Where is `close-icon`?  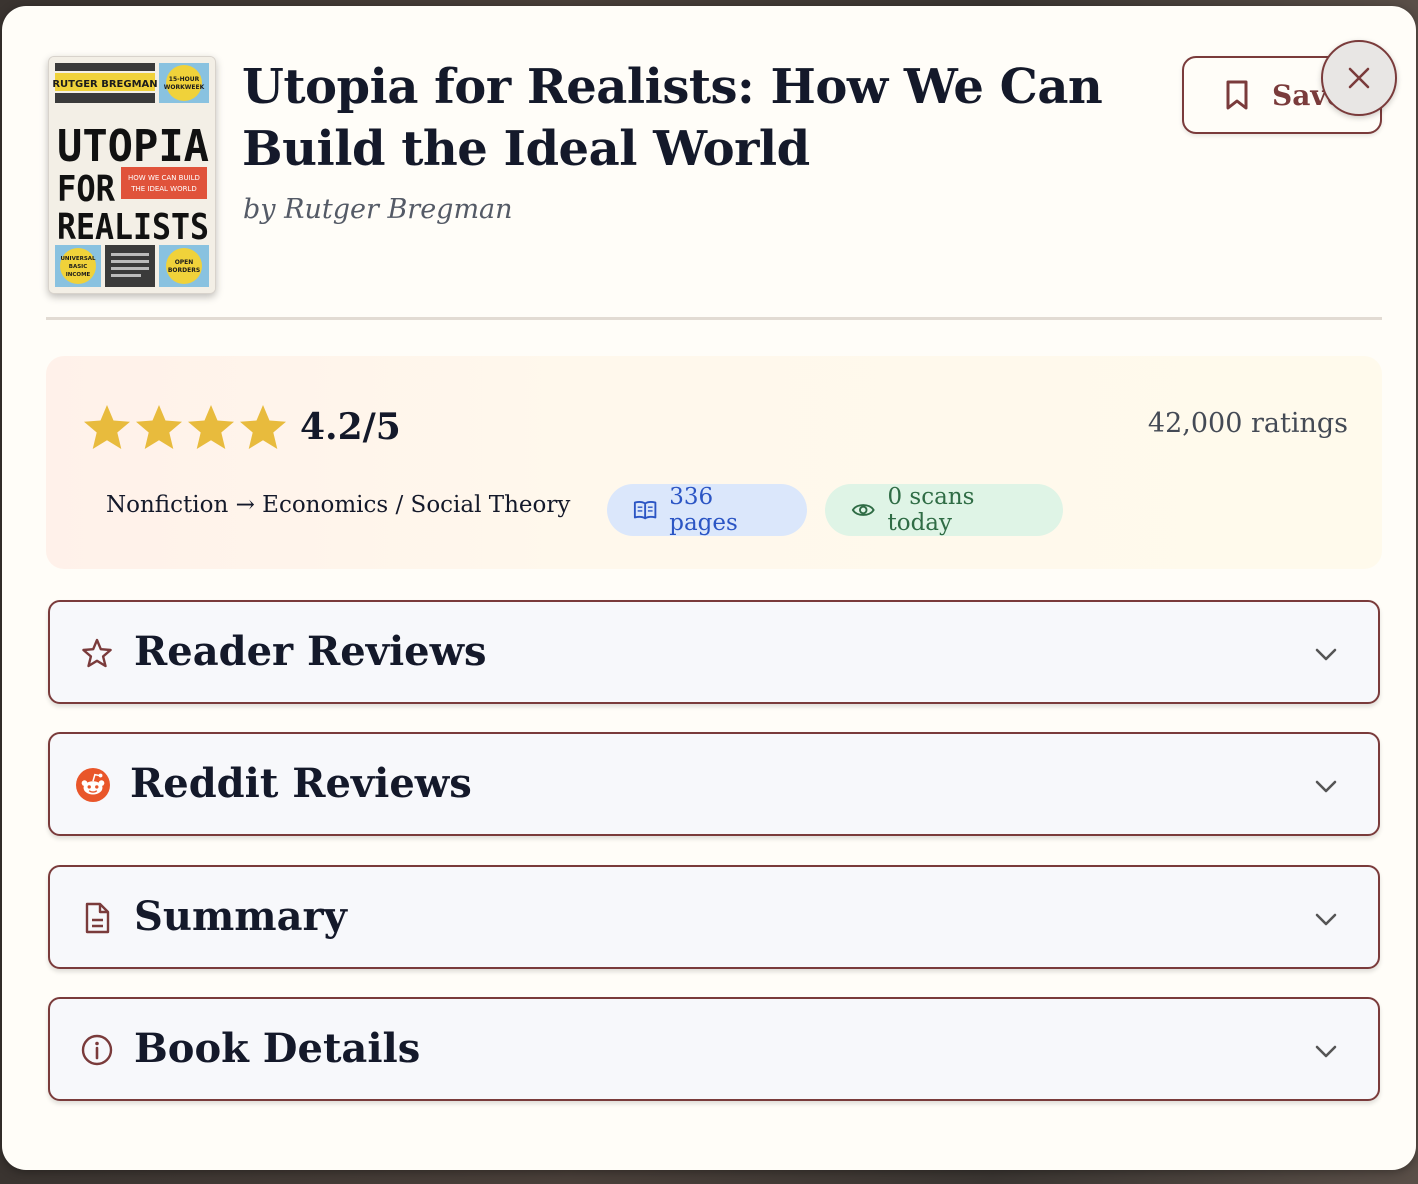 close-icon is located at coordinates (1359, 78).